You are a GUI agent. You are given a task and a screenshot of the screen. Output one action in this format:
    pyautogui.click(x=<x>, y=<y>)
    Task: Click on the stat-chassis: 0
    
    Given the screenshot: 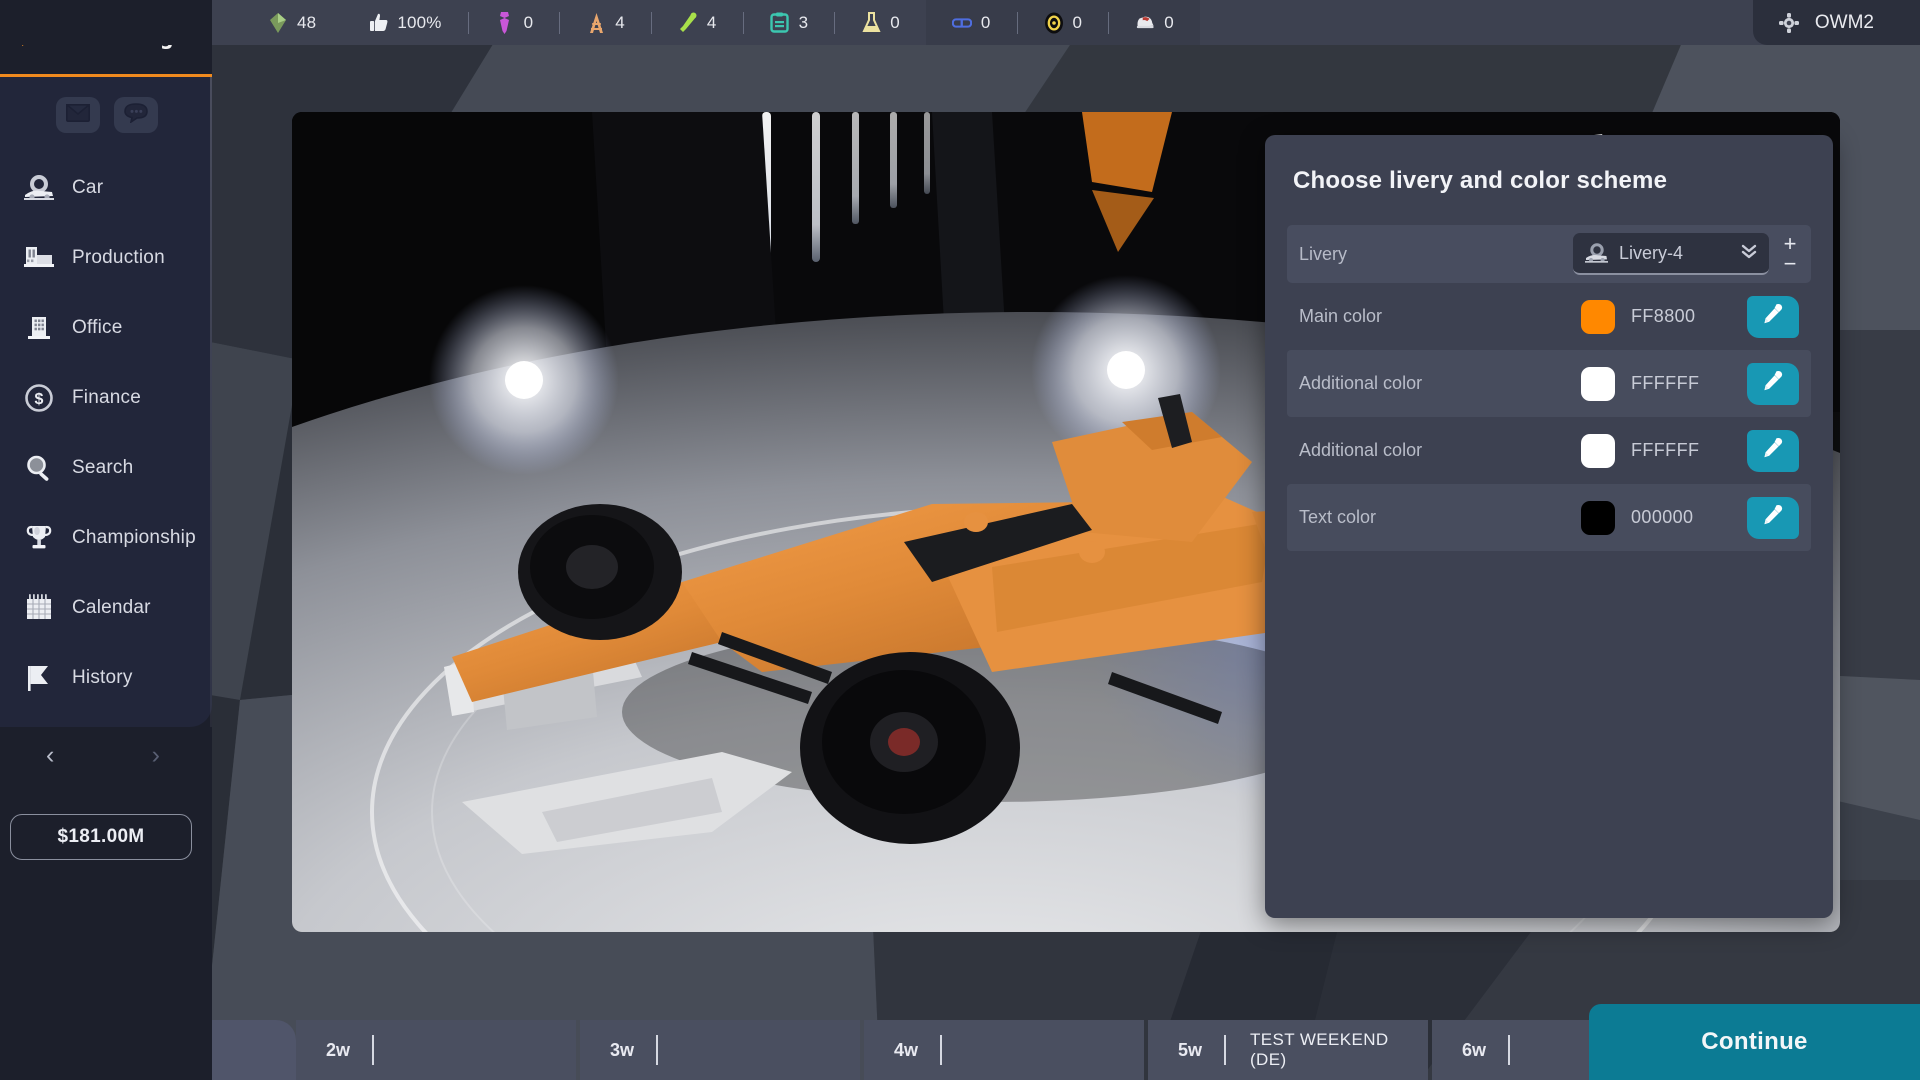 What is the action you would take?
    pyautogui.click(x=971, y=22)
    